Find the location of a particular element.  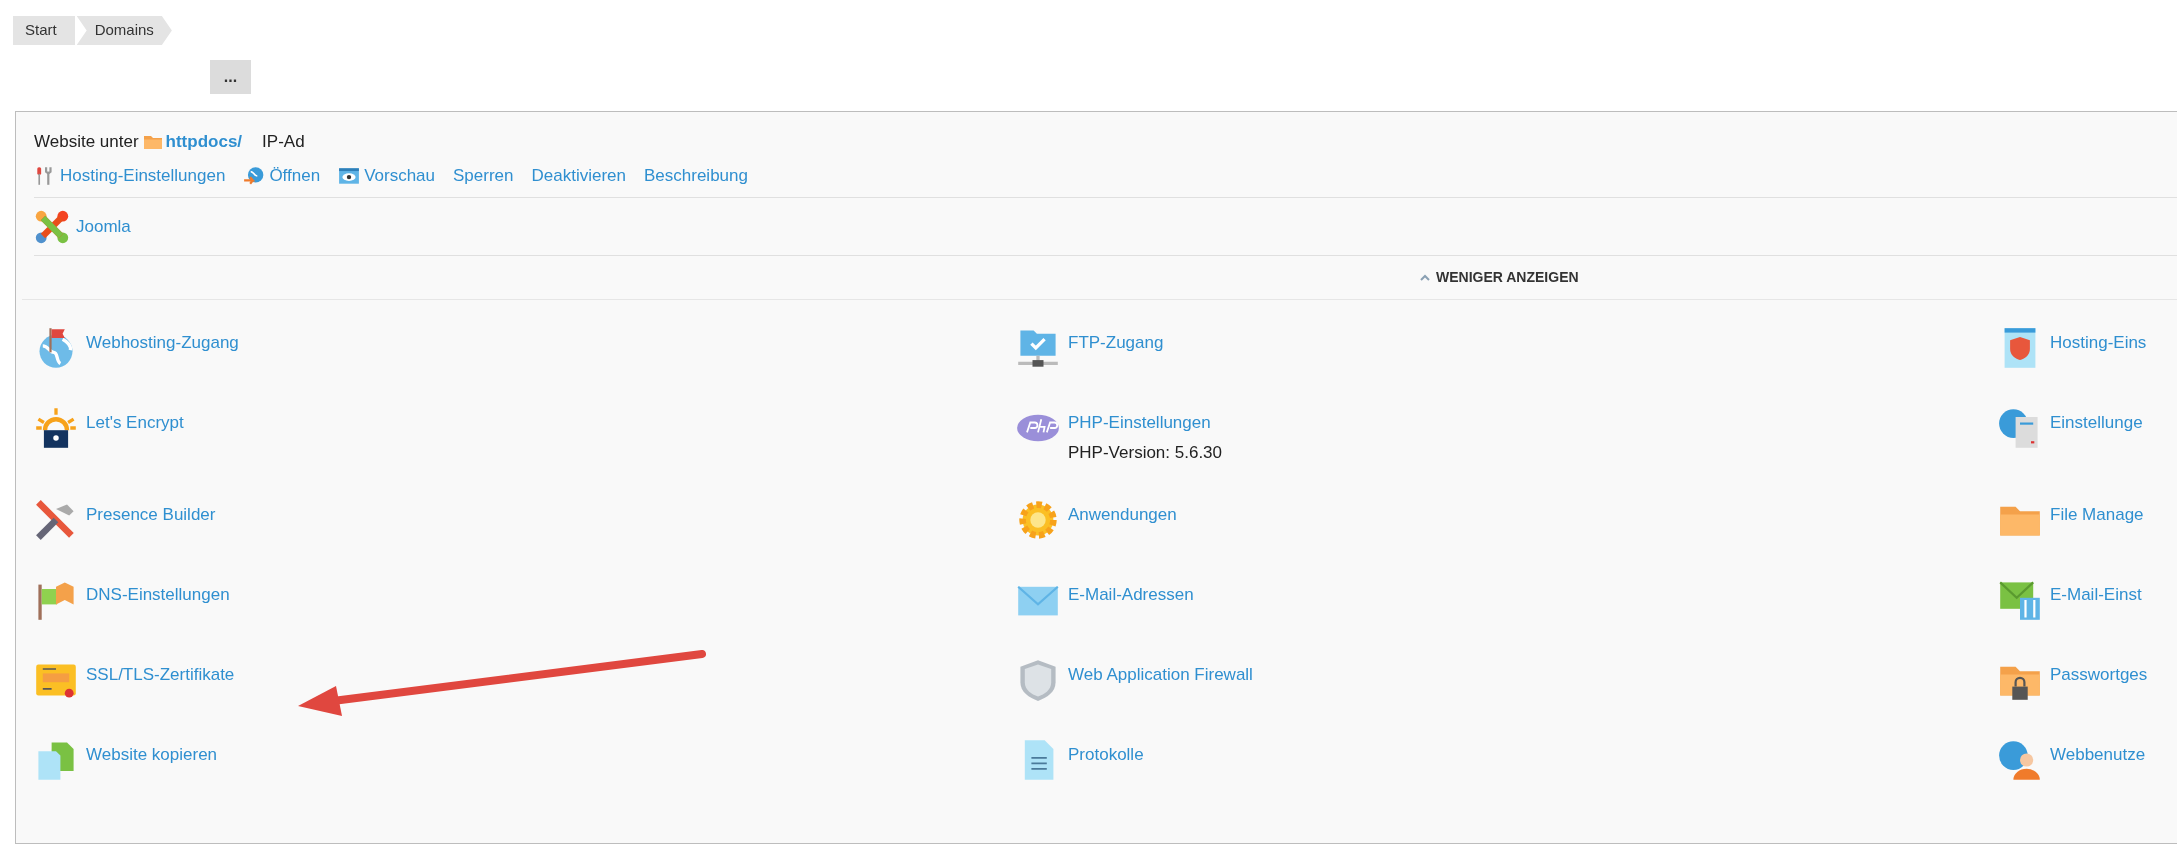

breadcrumb-link: Start is located at coordinates (44, 30).